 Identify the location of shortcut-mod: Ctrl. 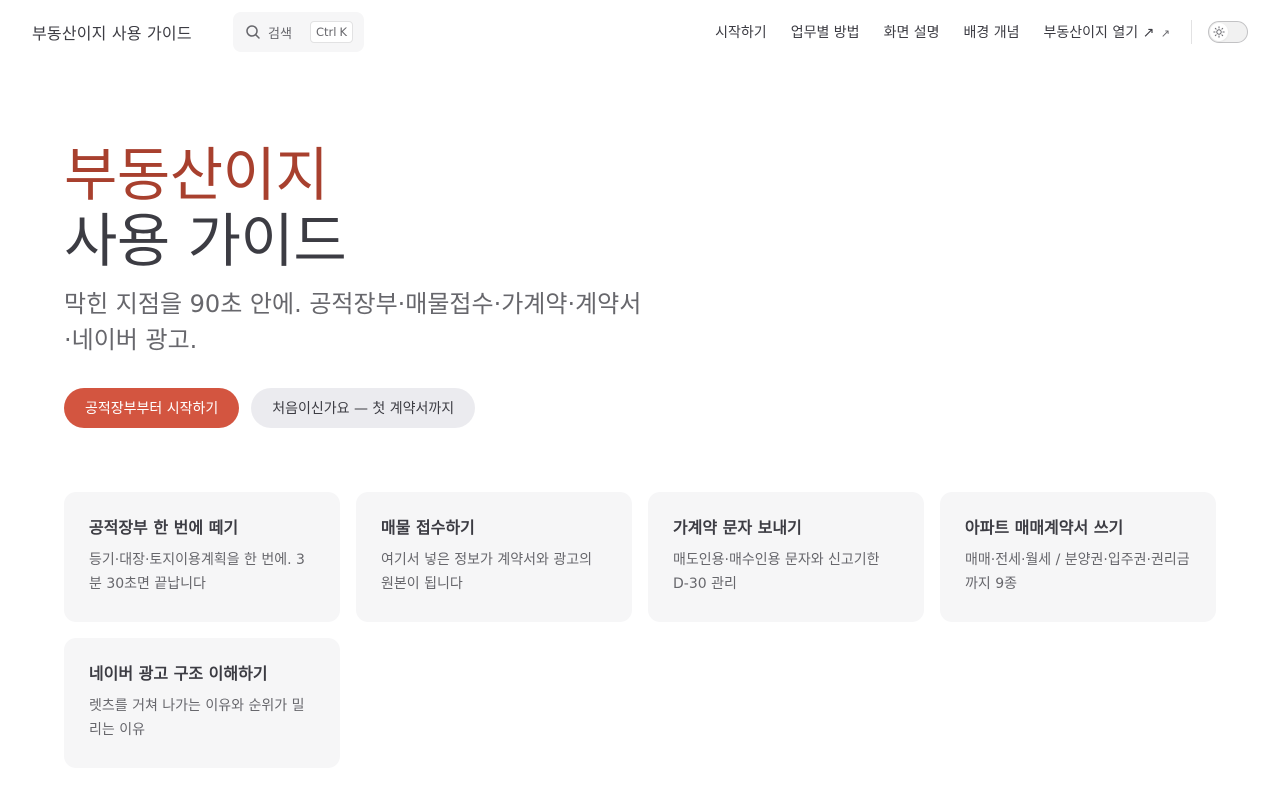
(326, 32).